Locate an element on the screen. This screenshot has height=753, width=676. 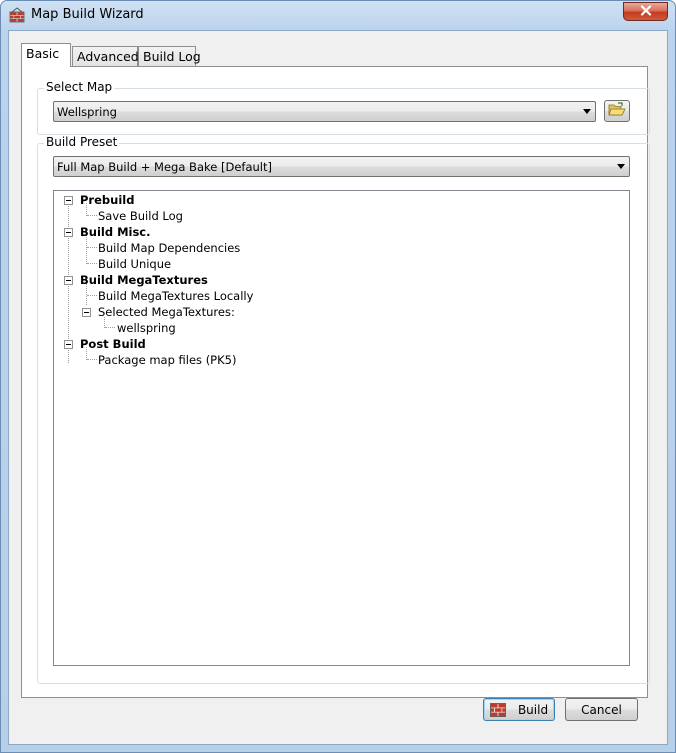
close-icon is located at coordinates (646, 11).